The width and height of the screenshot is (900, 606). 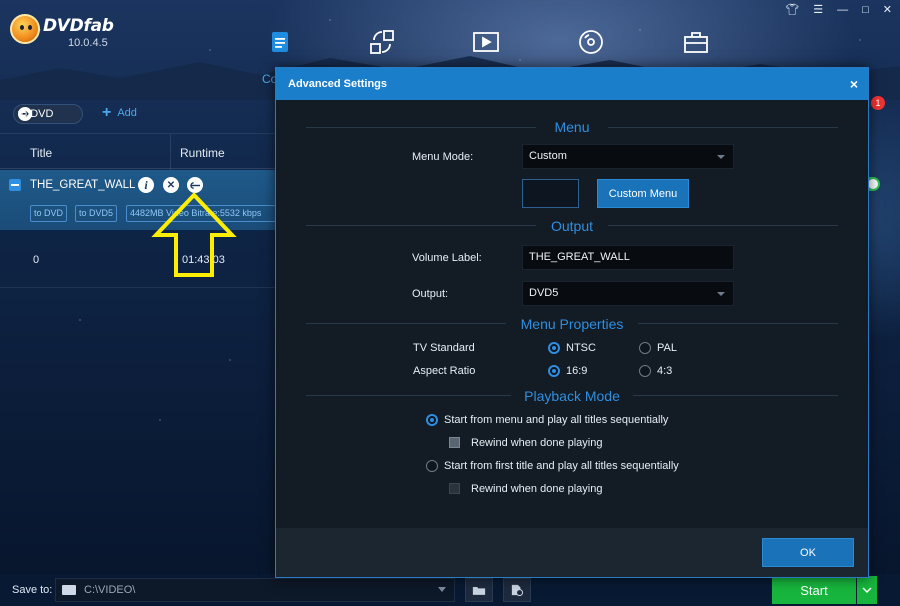 I want to click on top-nav, so click(x=492, y=43).